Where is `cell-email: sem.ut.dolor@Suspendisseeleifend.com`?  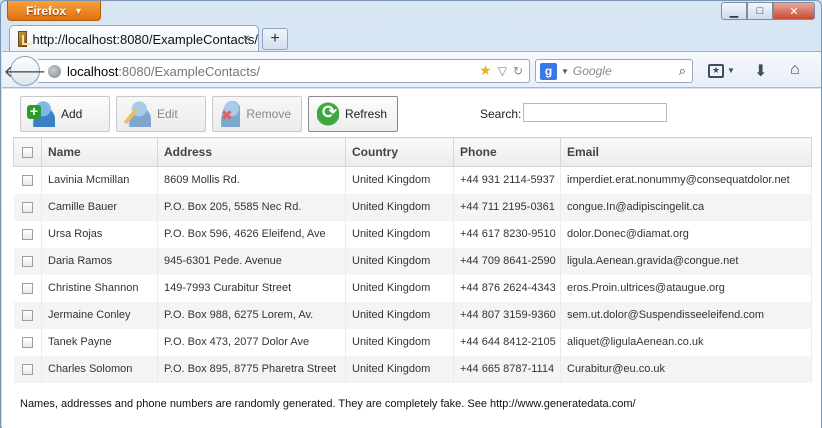
cell-email: sem.ut.dolor@Suspendisseeleifend.com is located at coordinates (686, 315).